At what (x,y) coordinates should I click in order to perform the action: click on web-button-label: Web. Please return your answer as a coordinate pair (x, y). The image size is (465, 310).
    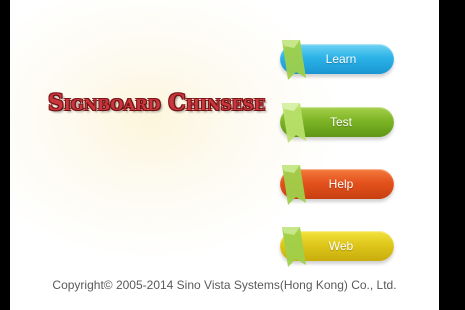
    Looking at the image, I should click on (341, 246).